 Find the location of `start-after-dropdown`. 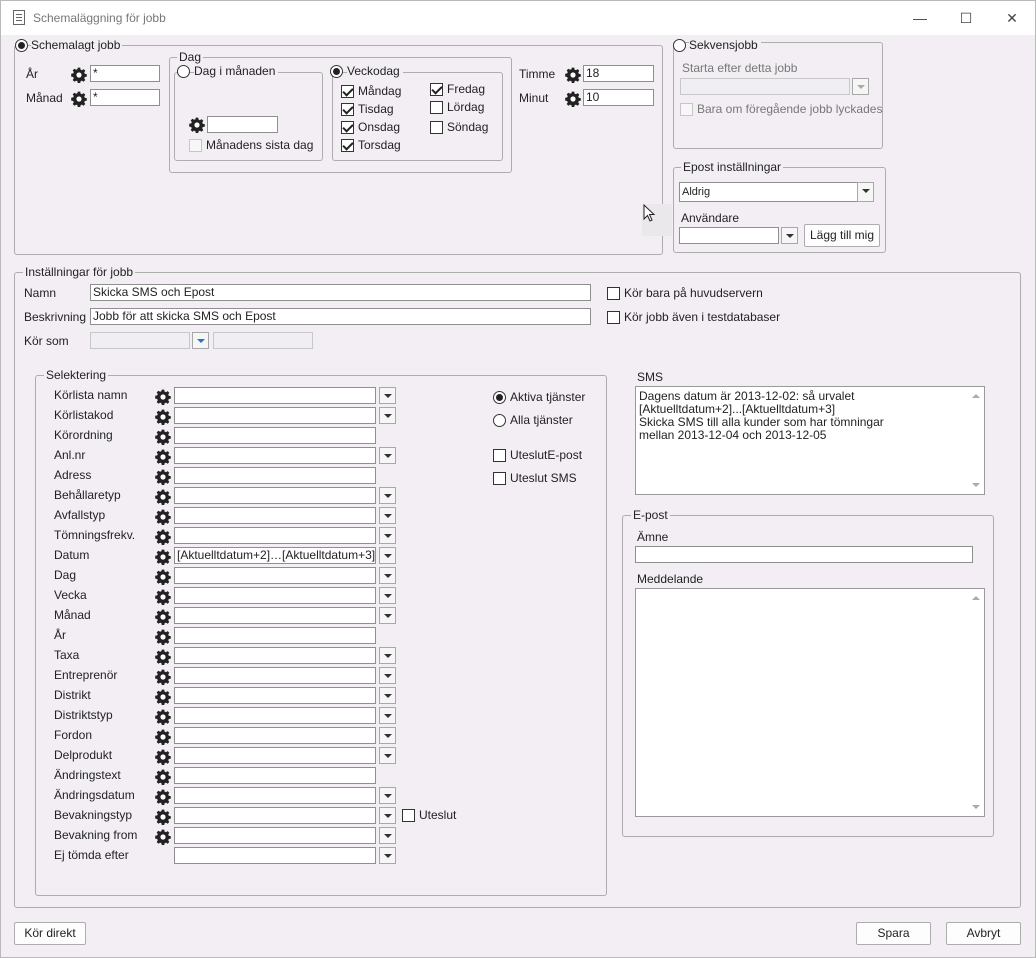

start-after-dropdown is located at coordinates (860, 86).